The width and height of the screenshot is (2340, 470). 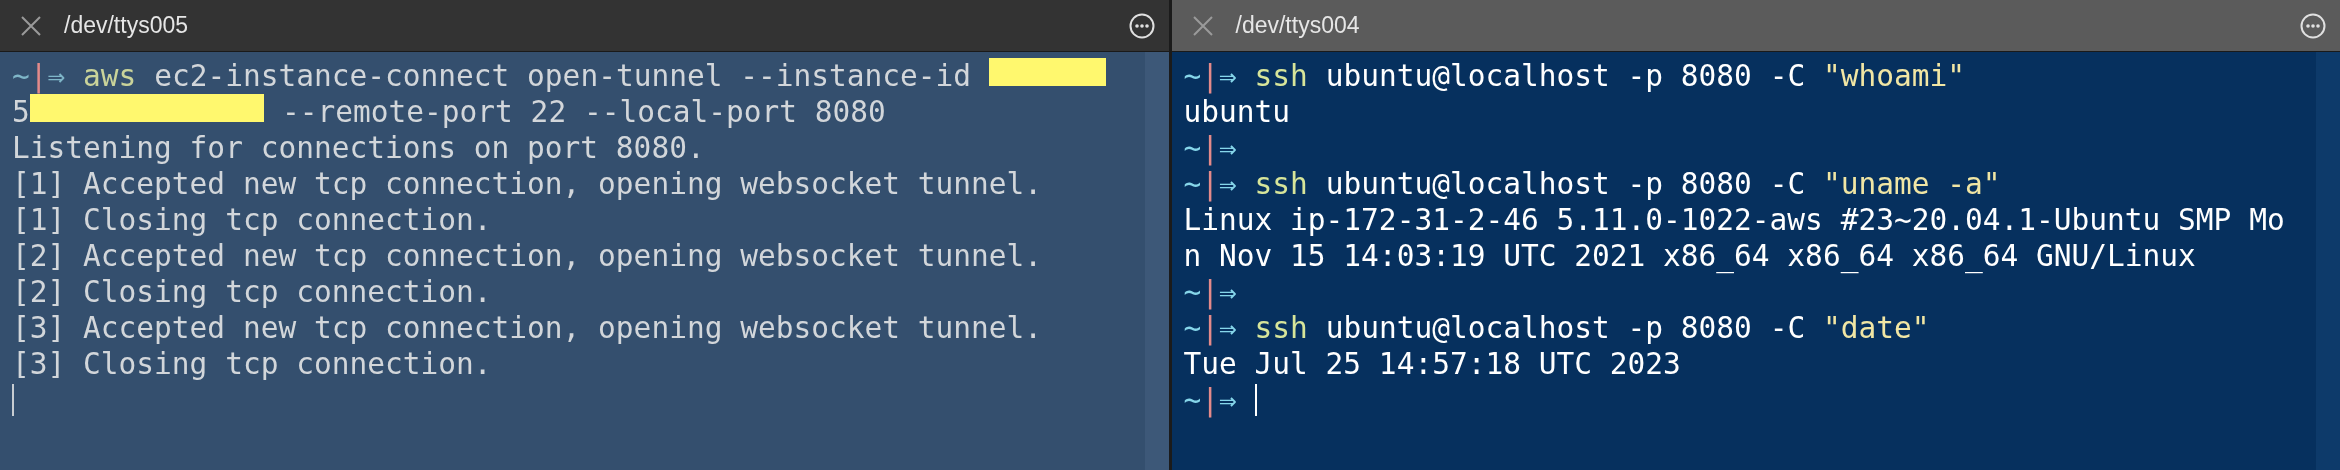 I want to click on terminal-text: ubuntu, so click(x=1237, y=112).